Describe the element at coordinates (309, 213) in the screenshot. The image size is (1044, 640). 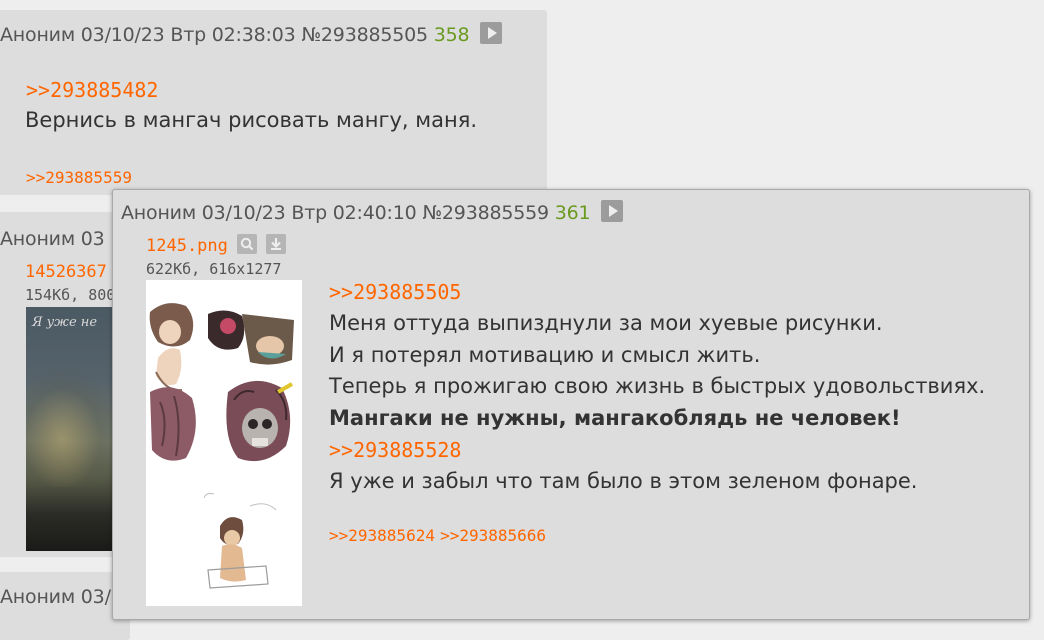
I see `post-datetime: 03/10/23 Втр 02:40:10` at that location.